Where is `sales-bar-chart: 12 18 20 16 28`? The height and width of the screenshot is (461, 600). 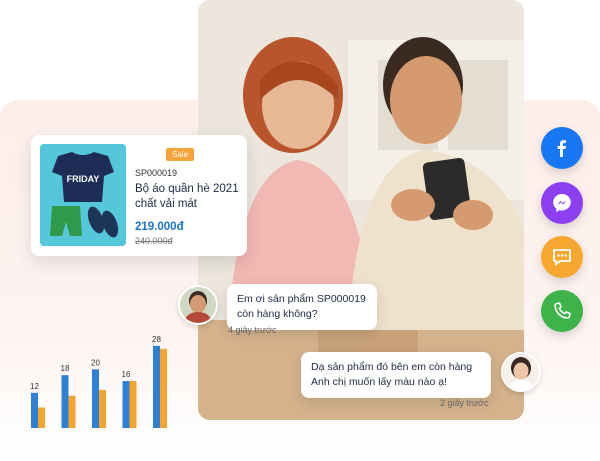 sales-bar-chart: 12 18 20 16 28 is located at coordinates (98, 381).